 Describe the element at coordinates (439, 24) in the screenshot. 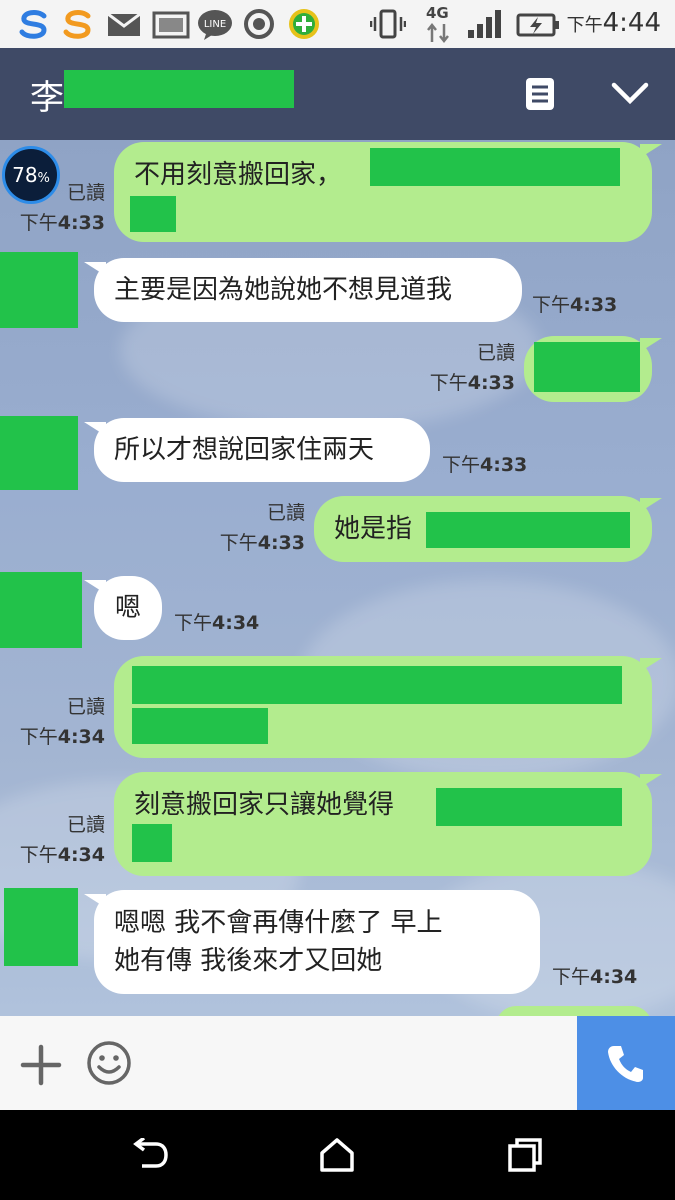

I see `network-type-icon: 4G` at that location.